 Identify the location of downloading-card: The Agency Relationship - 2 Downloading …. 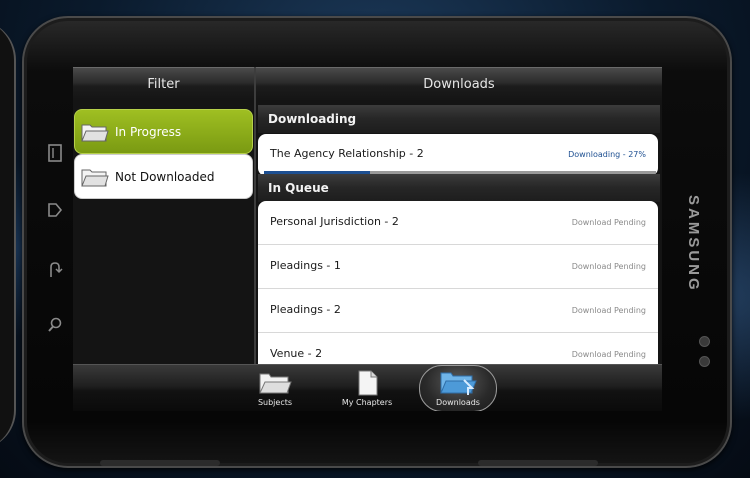
(458, 155).